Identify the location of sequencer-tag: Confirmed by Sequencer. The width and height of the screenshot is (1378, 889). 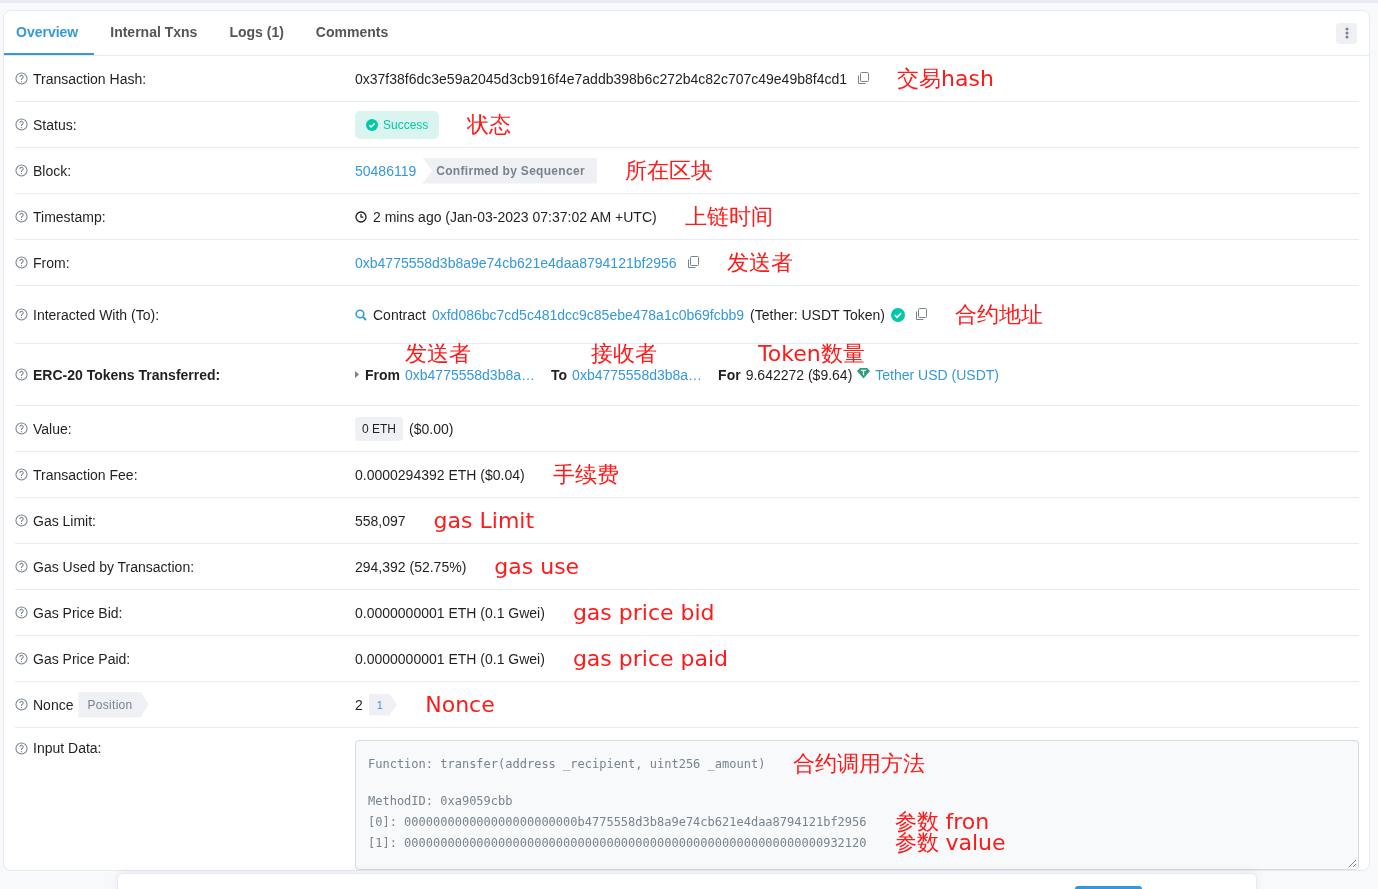
(509, 170).